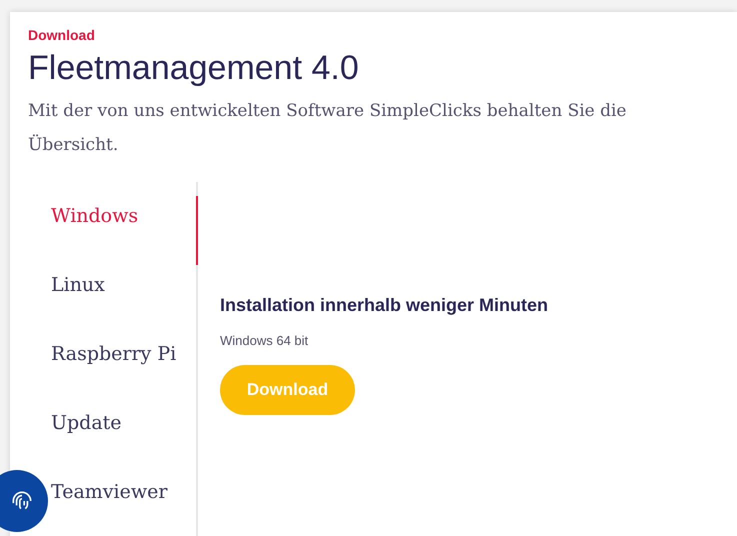 This screenshot has height=536, width=737. Describe the element at coordinates (124, 230) in the screenshot. I see `os-tab: Windows` at that location.